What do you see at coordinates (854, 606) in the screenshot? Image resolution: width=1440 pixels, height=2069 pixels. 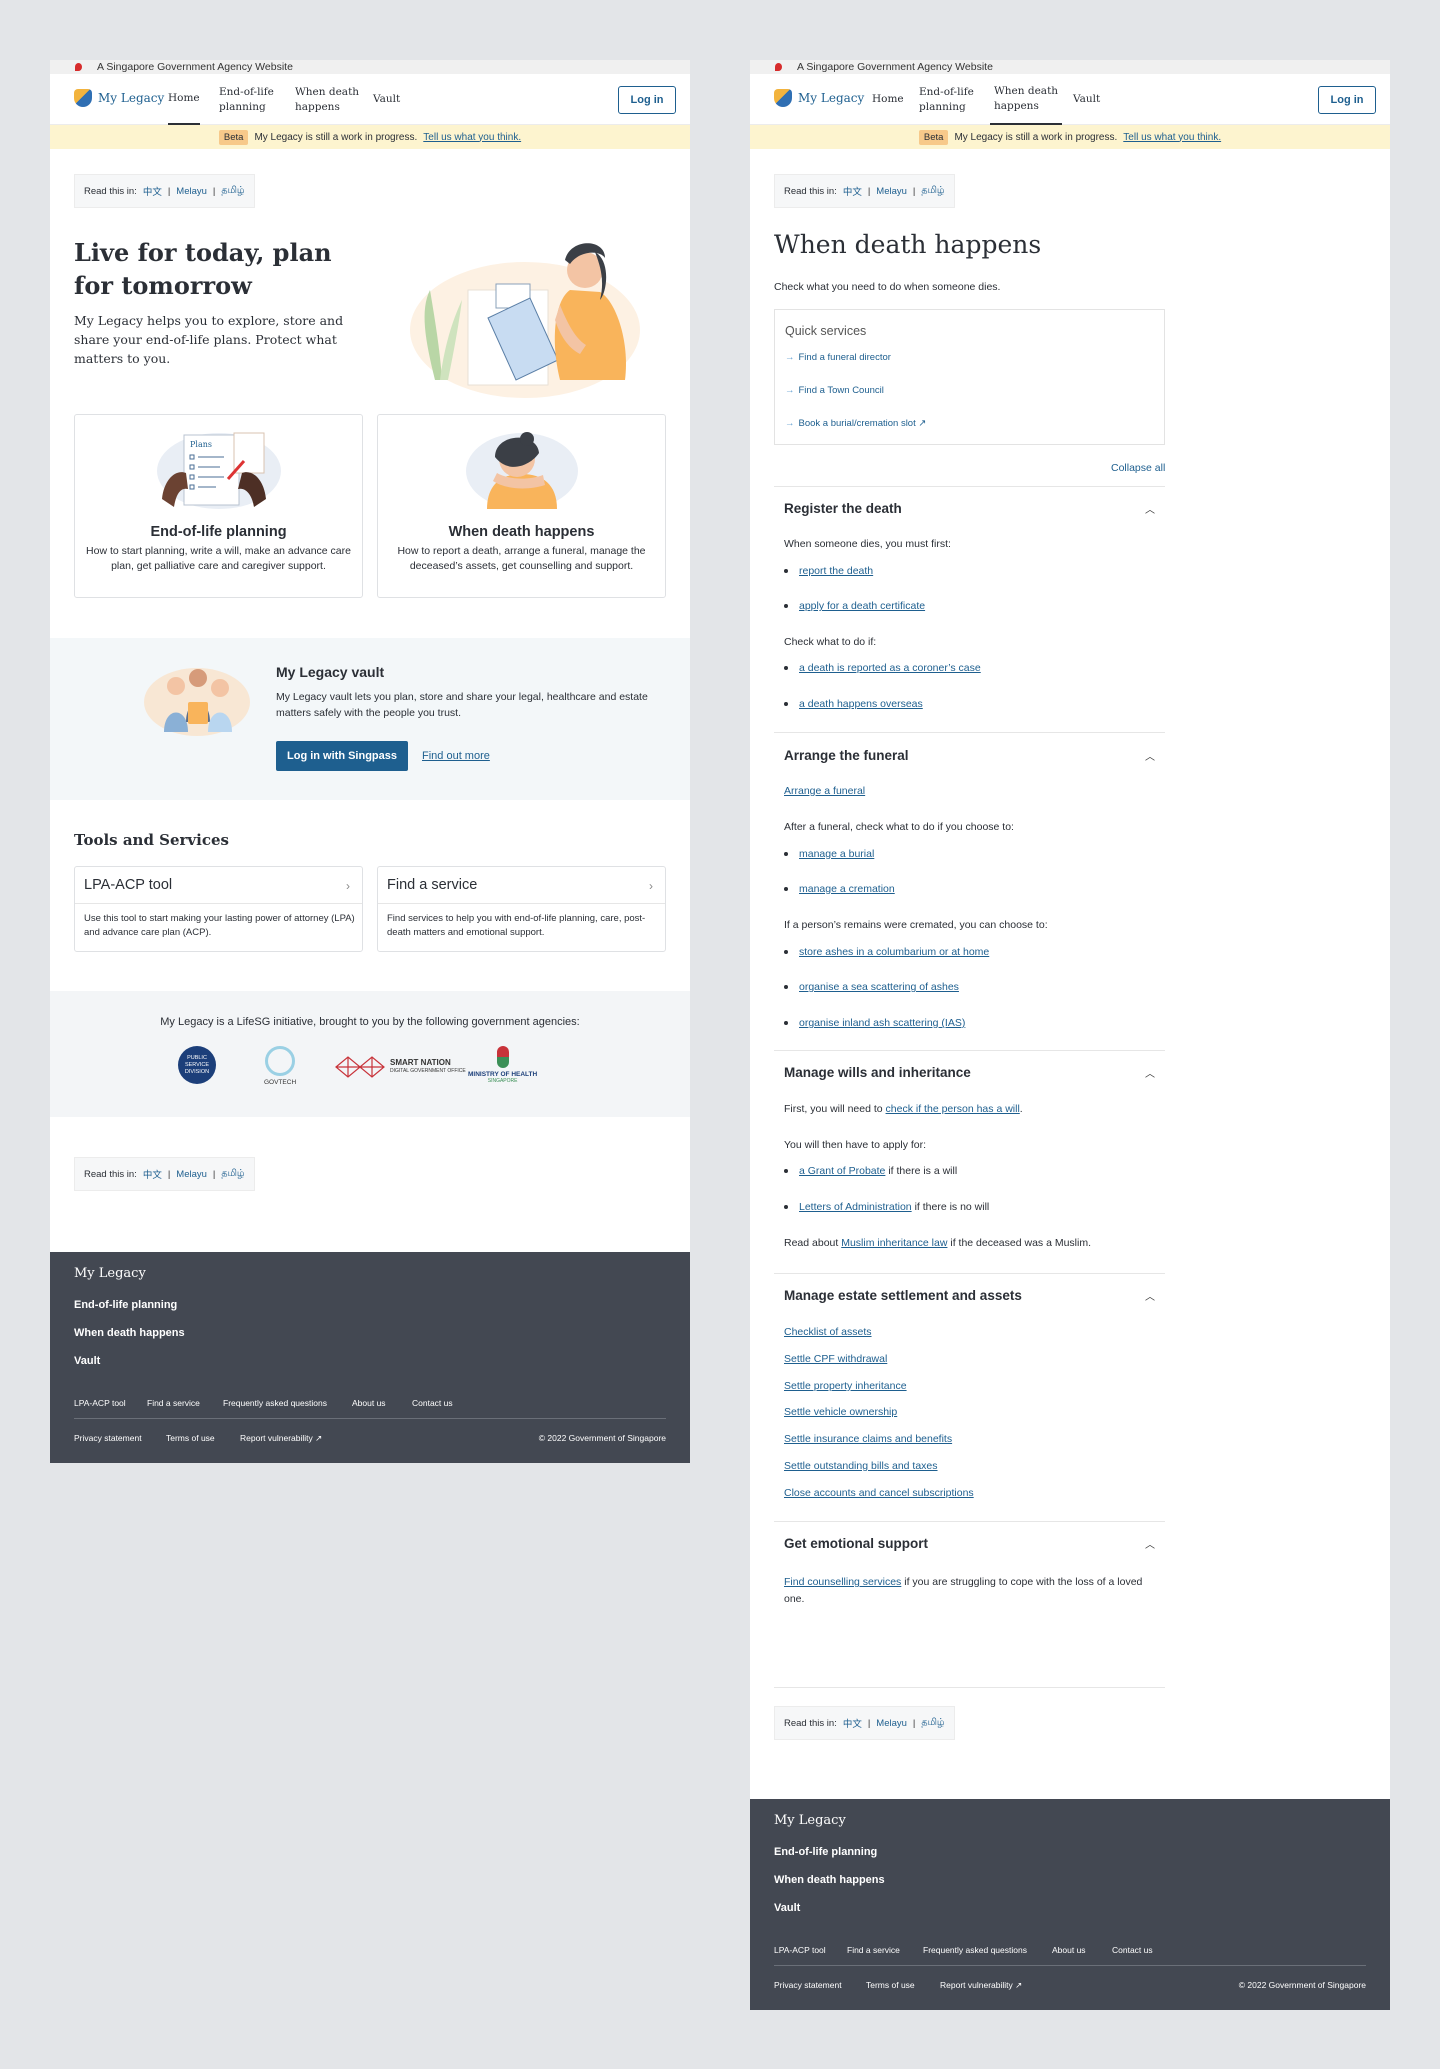 I see `link-death-certificate: apply for a death certificate` at bounding box center [854, 606].